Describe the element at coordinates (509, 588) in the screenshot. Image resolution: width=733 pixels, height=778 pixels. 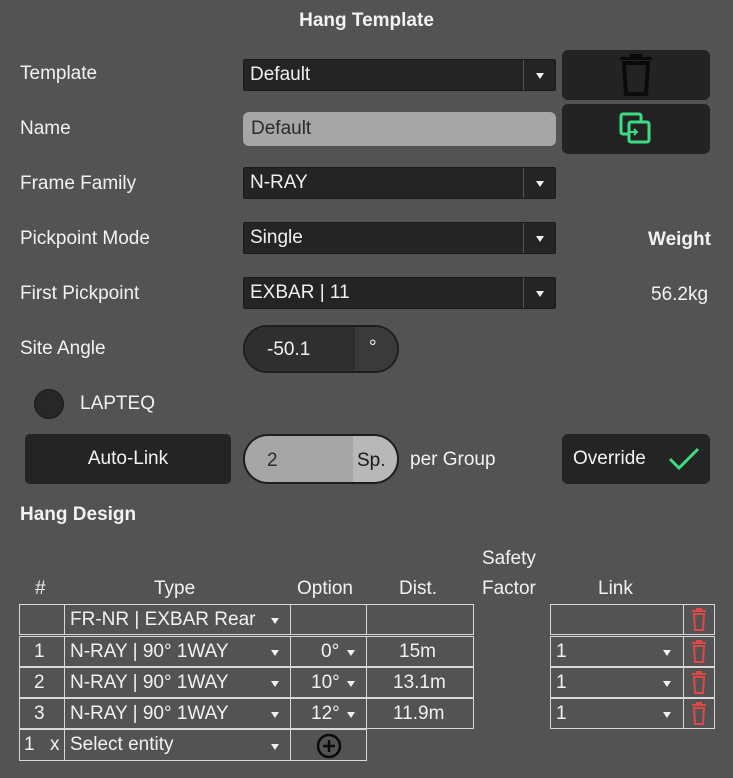
I see `col-safety-header-2: Factor` at that location.